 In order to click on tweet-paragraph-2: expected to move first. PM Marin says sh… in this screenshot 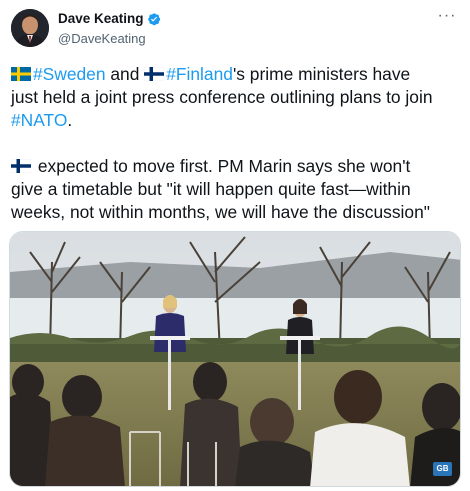, I will do `click(236, 189)`.